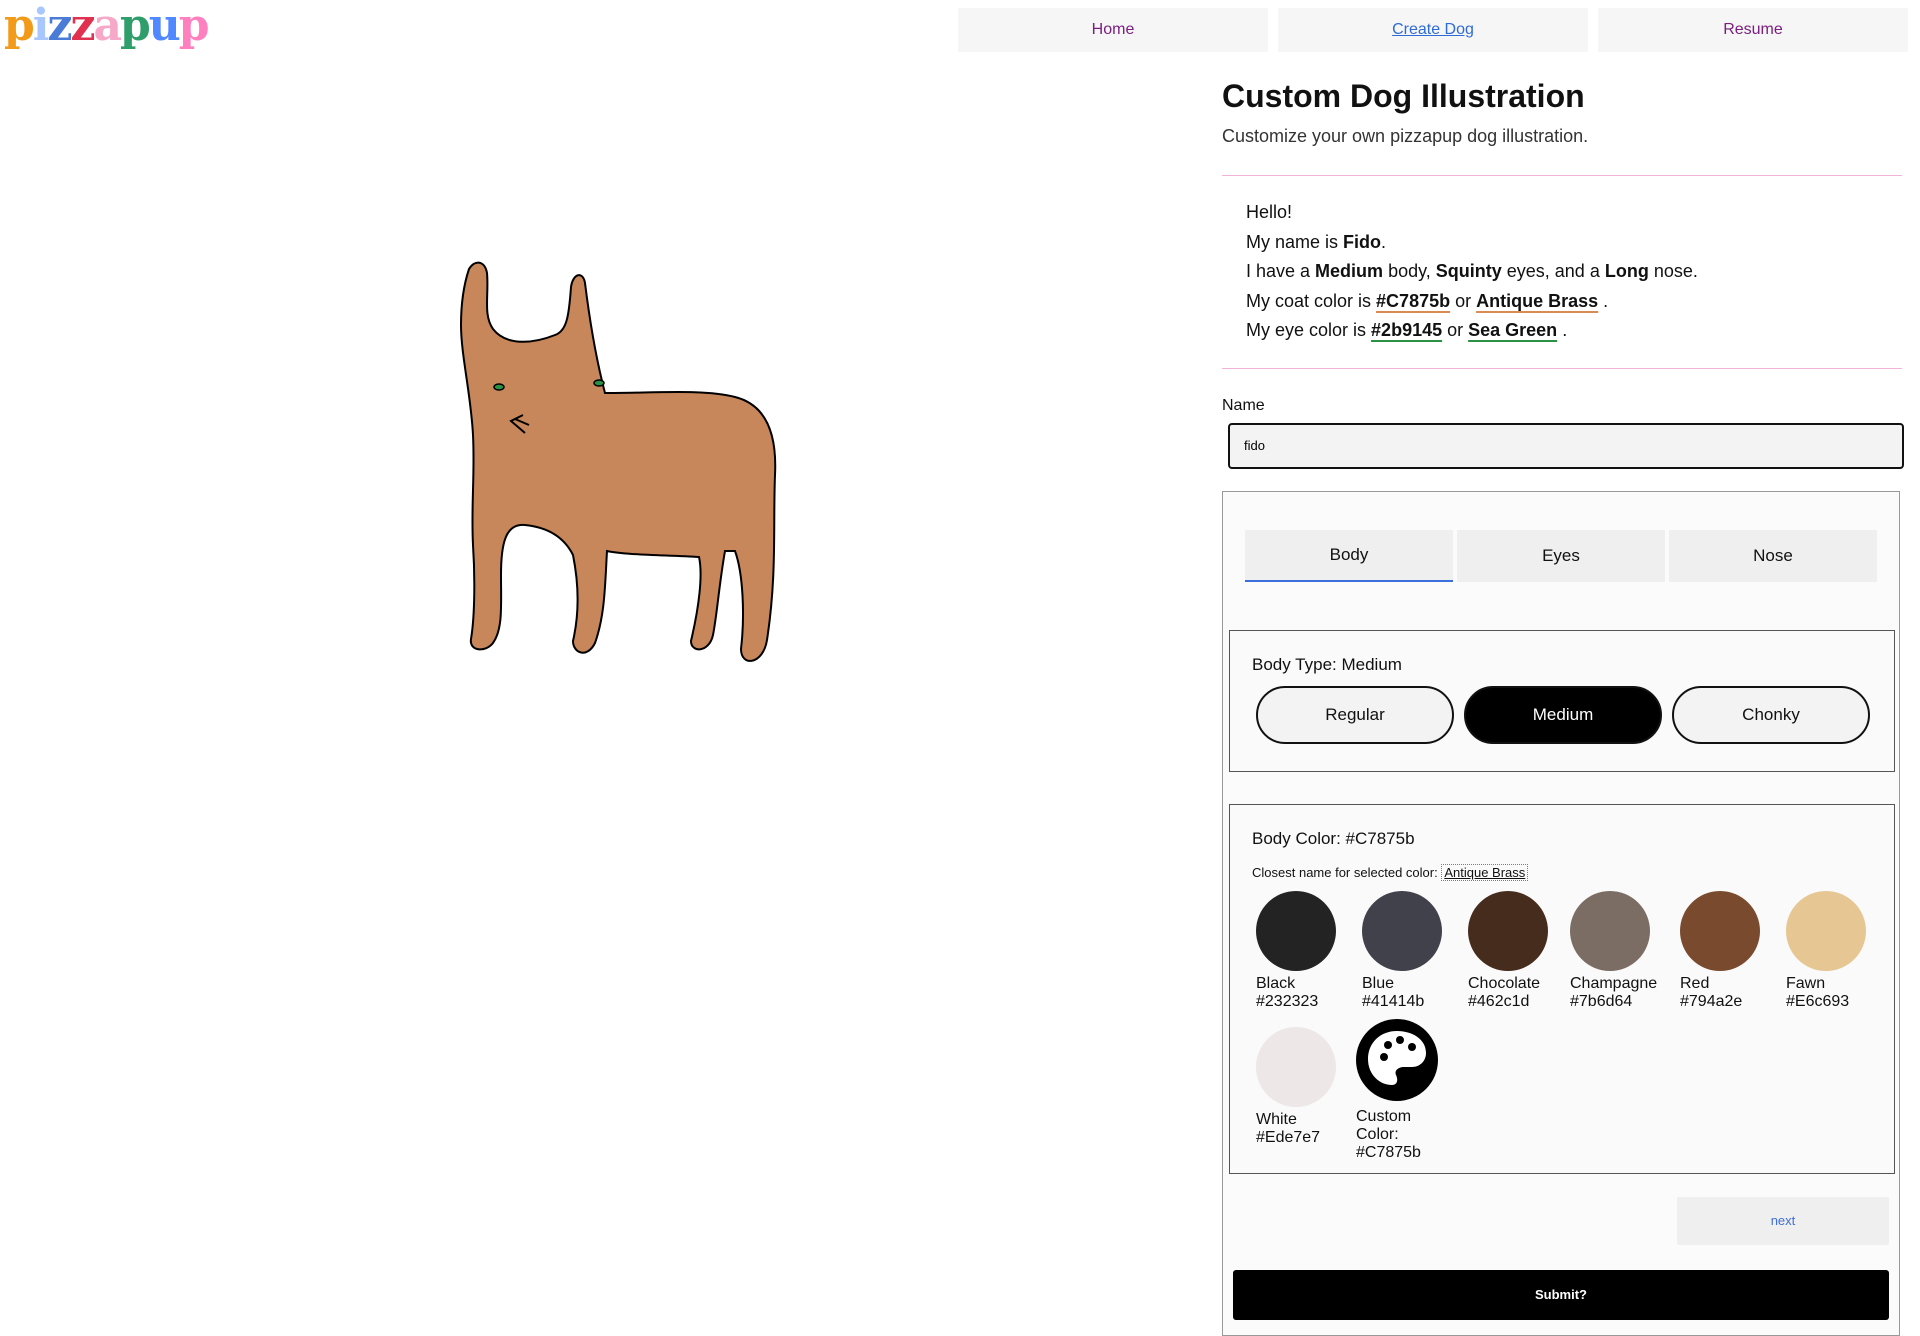  I want to click on body-type-chonky: Chonky, so click(1771, 714).